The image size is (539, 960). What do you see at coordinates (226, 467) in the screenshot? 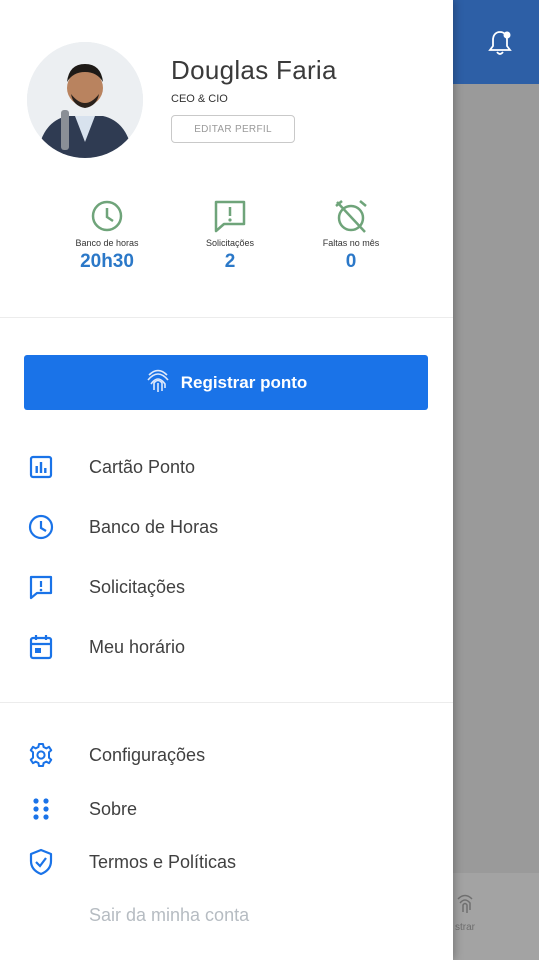
I see `menu-item-cartao-ponto: Cartão Ponto` at bounding box center [226, 467].